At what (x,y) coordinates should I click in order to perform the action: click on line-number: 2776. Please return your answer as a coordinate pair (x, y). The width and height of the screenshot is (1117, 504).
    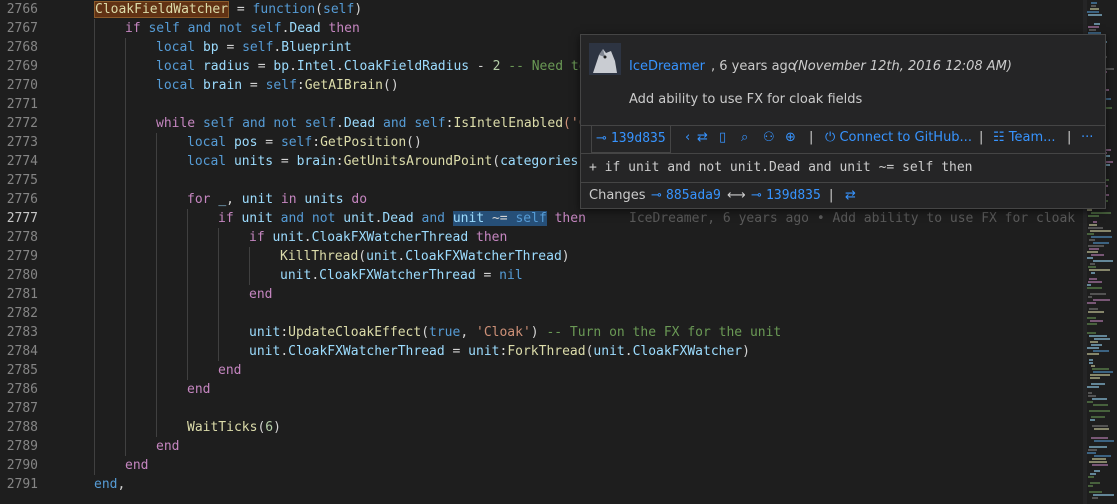
    Looking at the image, I should click on (22, 199).